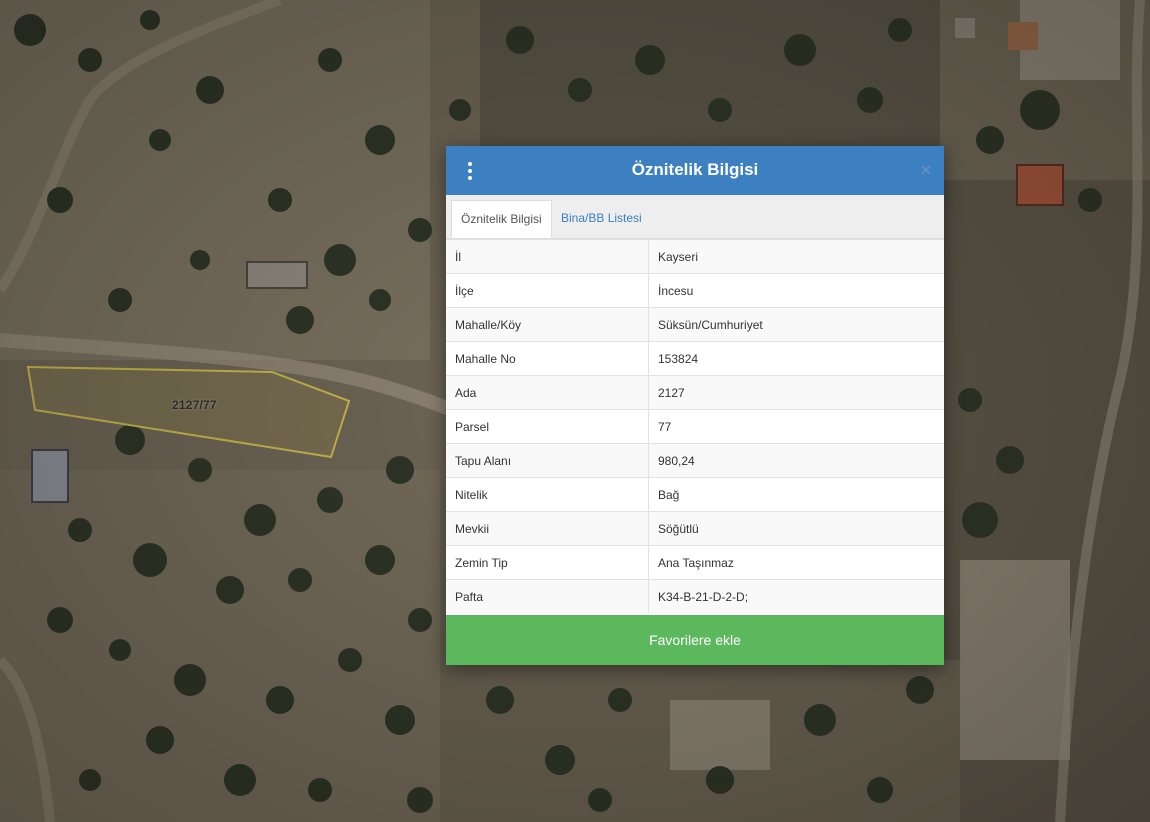 The image size is (1150, 822). What do you see at coordinates (796, 290) in the screenshot?
I see `row-value: İncesu` at bounding box center [796, 290].